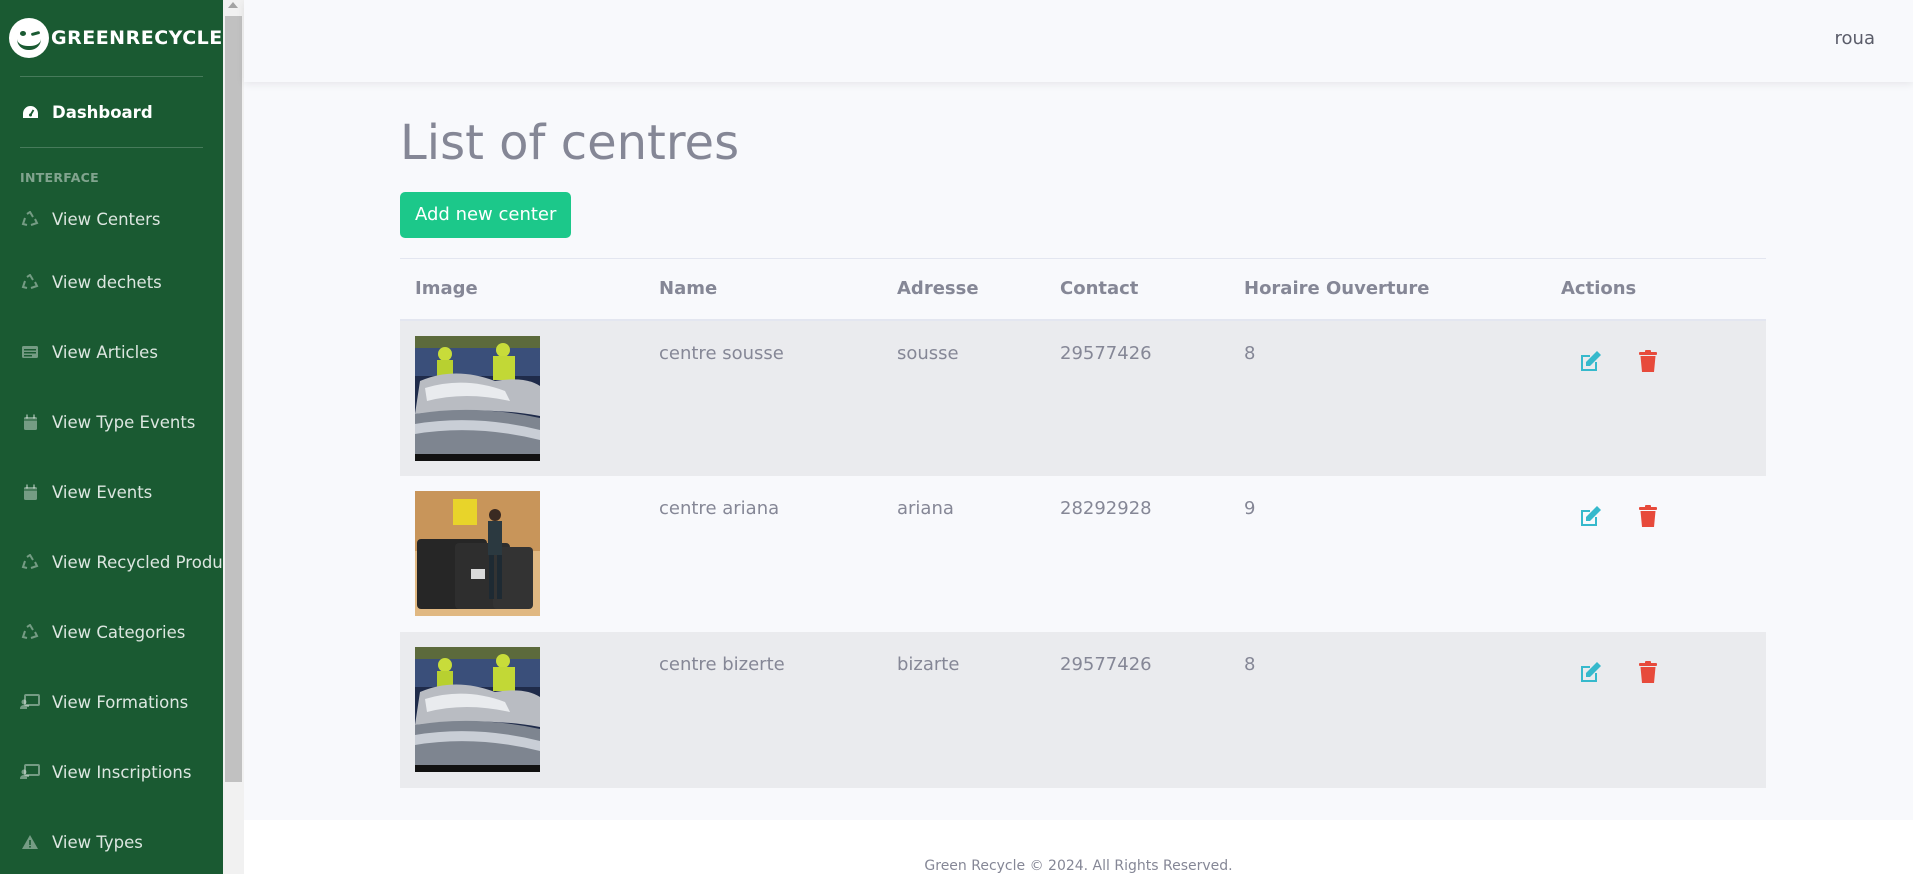  I want to click on smiley-logo-icon, so click(29, 38).